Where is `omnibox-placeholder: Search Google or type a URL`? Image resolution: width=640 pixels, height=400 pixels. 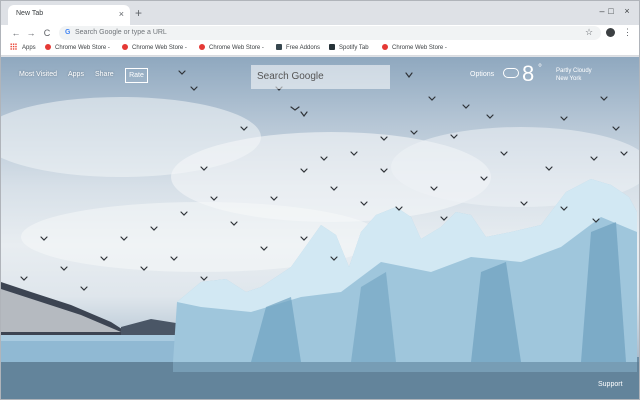 omnibox-placeholder: Search Google or type a URL is located at coordinates (121, 32).